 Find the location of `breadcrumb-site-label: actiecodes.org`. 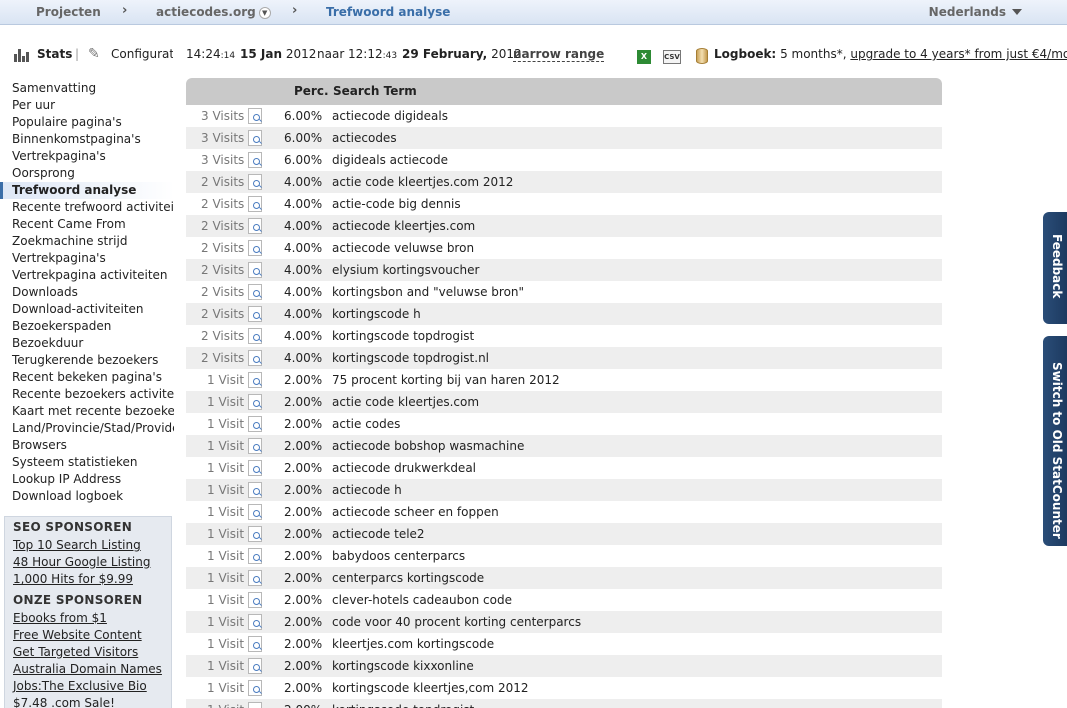

breadcrumb-site-label: actiecodes.org is located at coordinates (206, 12).